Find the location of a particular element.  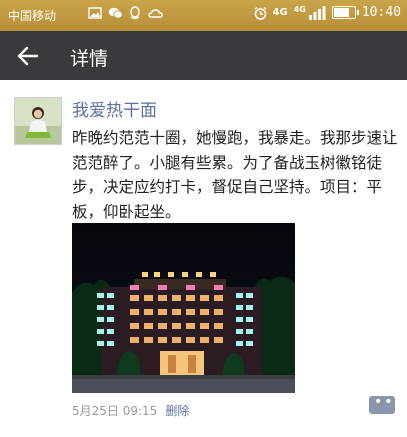

alarm-clock-icon is located at coordinates (260, 13).